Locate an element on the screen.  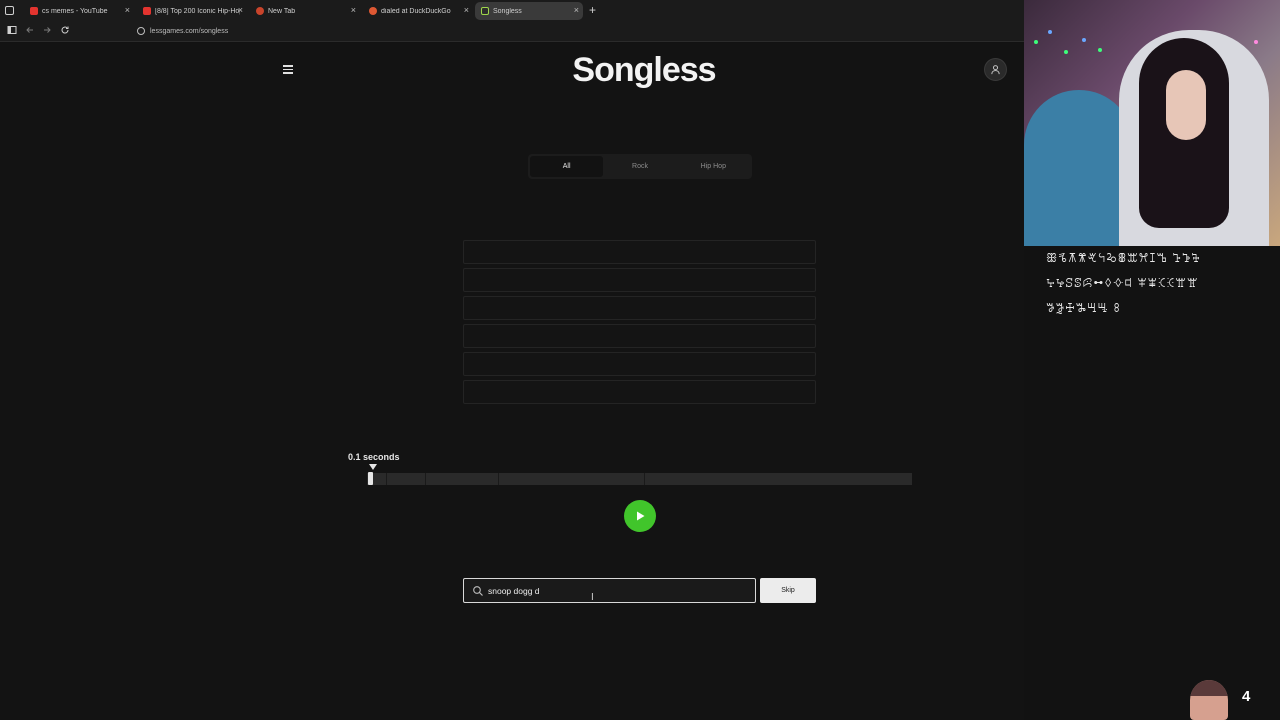
browser-tab-duckduckgo: dialed at DuckDuckGo × is located at coordinates (418, 11).